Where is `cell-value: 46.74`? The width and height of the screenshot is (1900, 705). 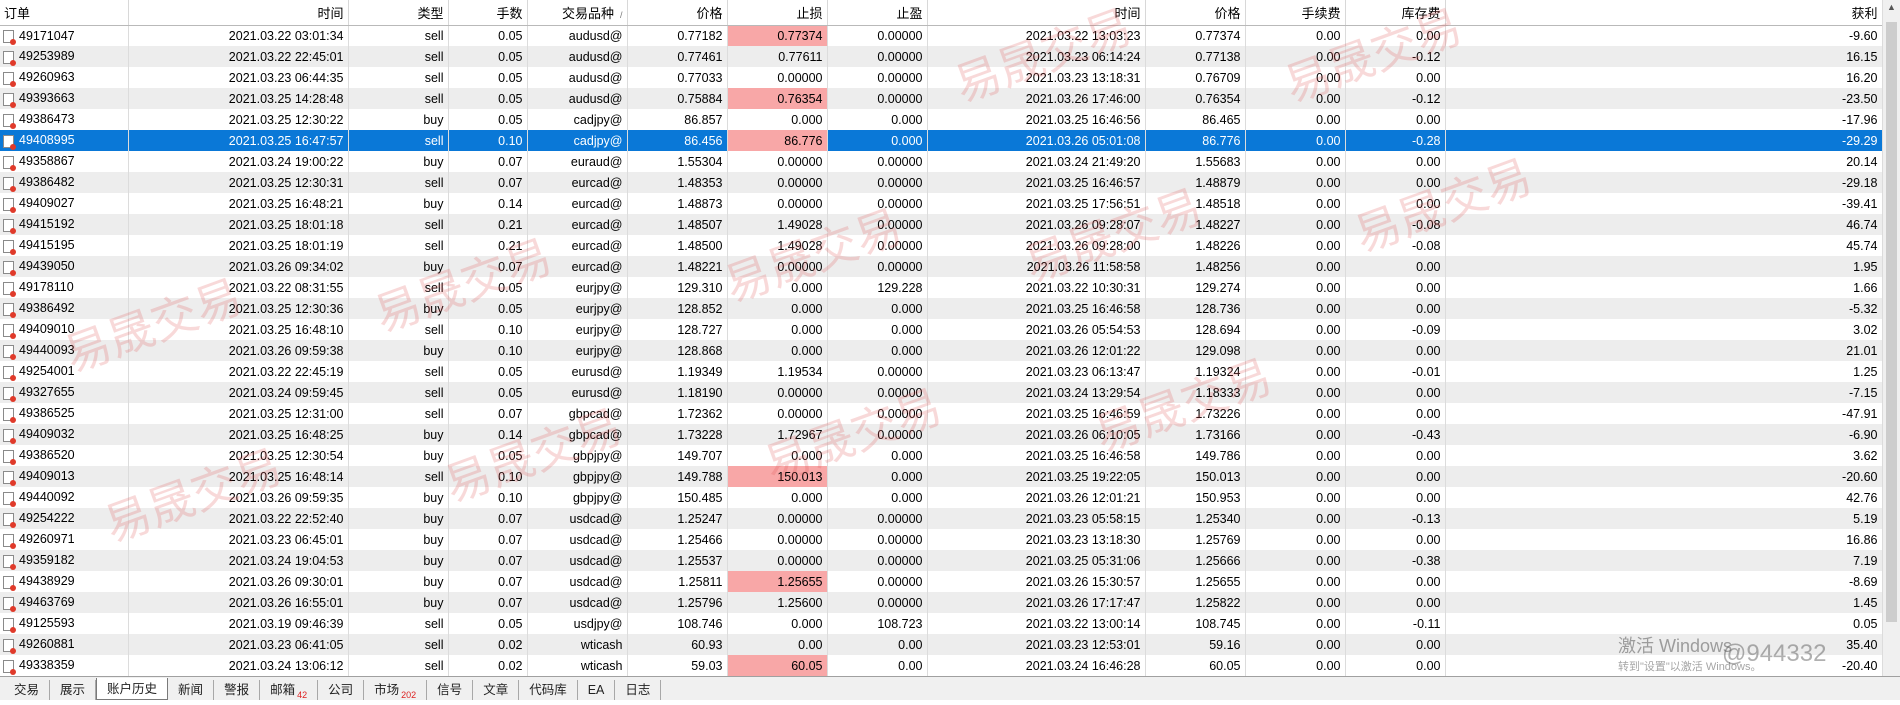
cell-value: 46.74 is located at coordinates (1862, 224).